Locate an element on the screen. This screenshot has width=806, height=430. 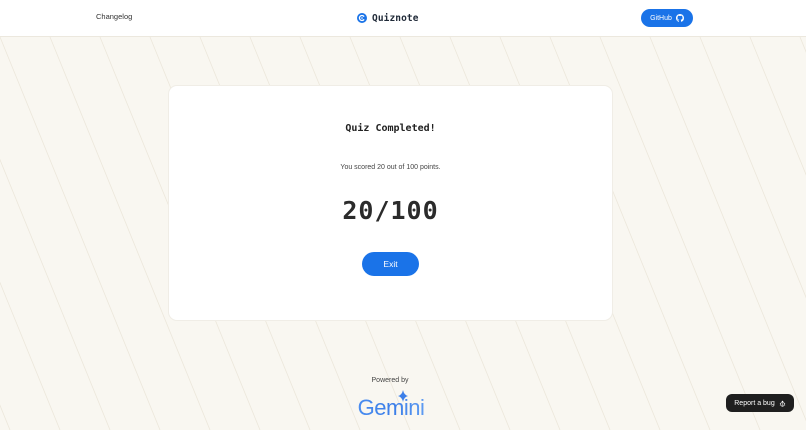
github-button: GitHub is located at coordinates (667, 18).